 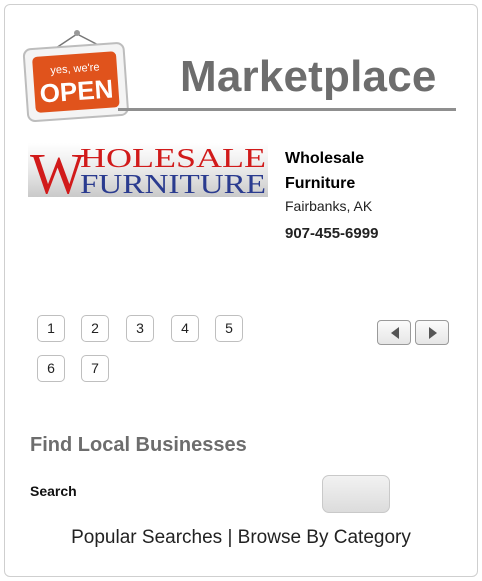 I want to click on business-phone: 907-455-6999, so click(x=332, y=233).